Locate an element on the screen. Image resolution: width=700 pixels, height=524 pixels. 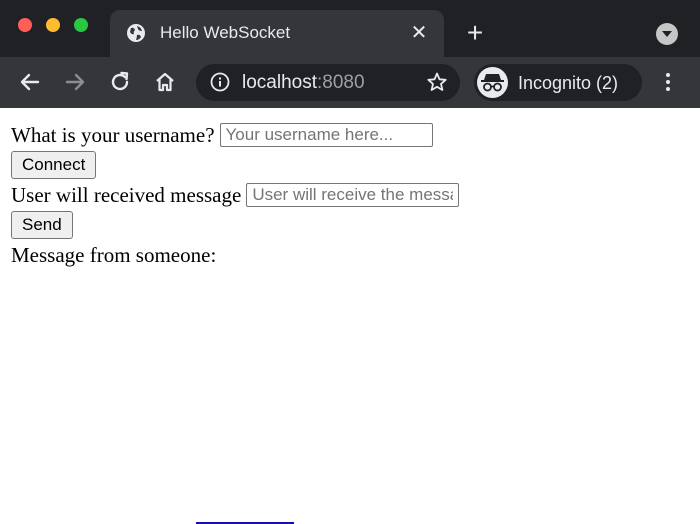
active-tab: Hello WebSocket ✕ is located at coordinates (277, 33).